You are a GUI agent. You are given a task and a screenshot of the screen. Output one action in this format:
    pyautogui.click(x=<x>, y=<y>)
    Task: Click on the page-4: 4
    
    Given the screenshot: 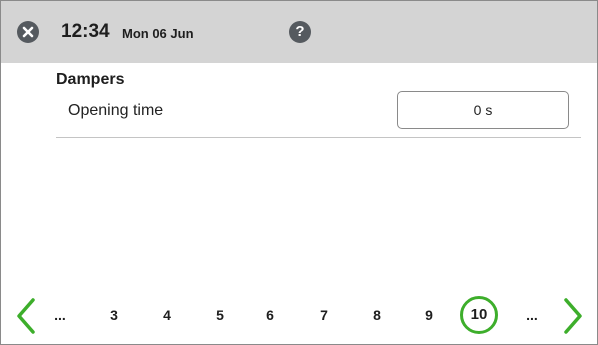 What is the action you would take?
    pyautogui.click(x=167, y=315)
    